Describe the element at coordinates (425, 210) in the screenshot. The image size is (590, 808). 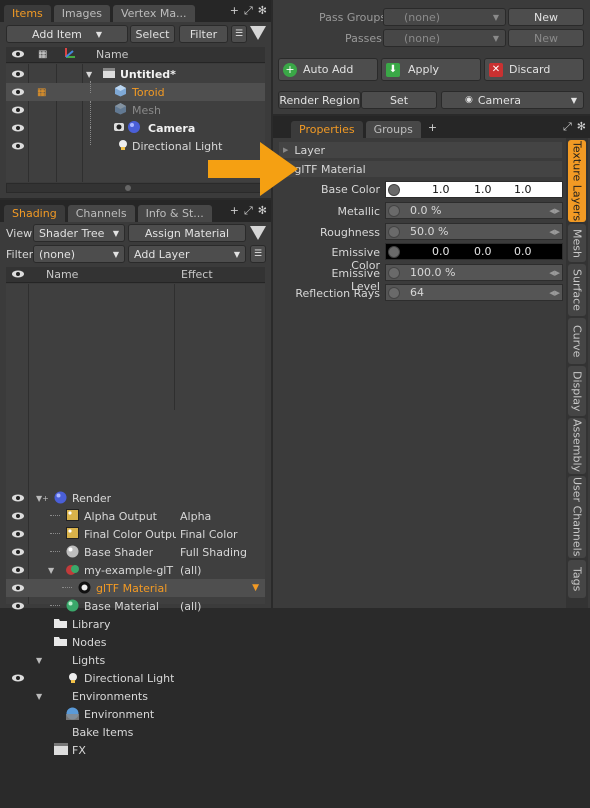
I see `metallic-value: 0.0 %` at that location.